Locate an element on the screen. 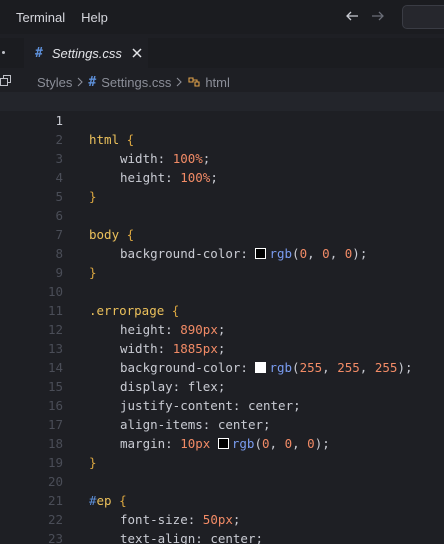  close-icon is located at coordinates (137, 53).